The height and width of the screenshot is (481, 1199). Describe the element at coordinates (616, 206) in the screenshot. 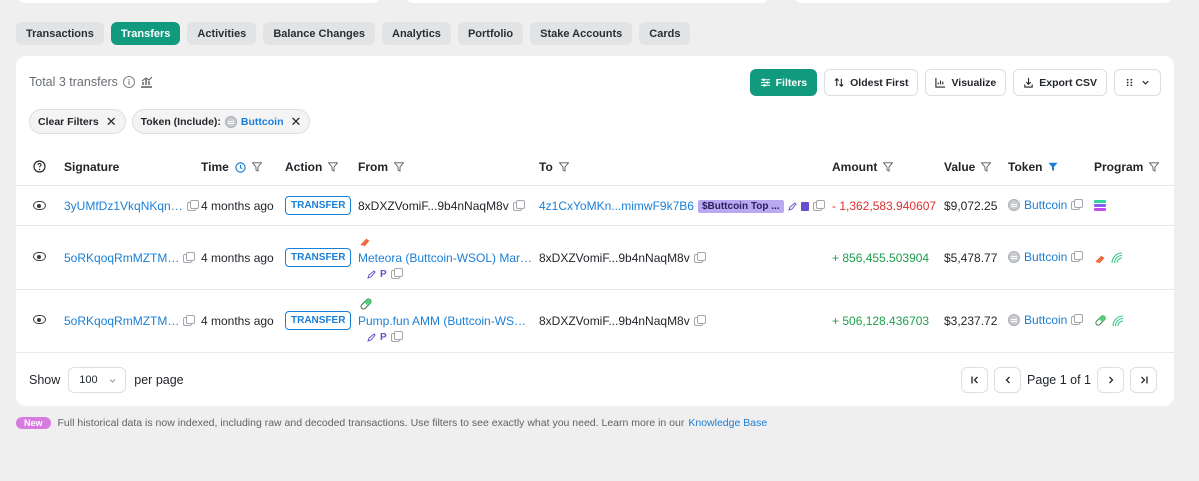

I see `to-address: 4z1CxYoMKn...mimwF9k7B6` at that location.